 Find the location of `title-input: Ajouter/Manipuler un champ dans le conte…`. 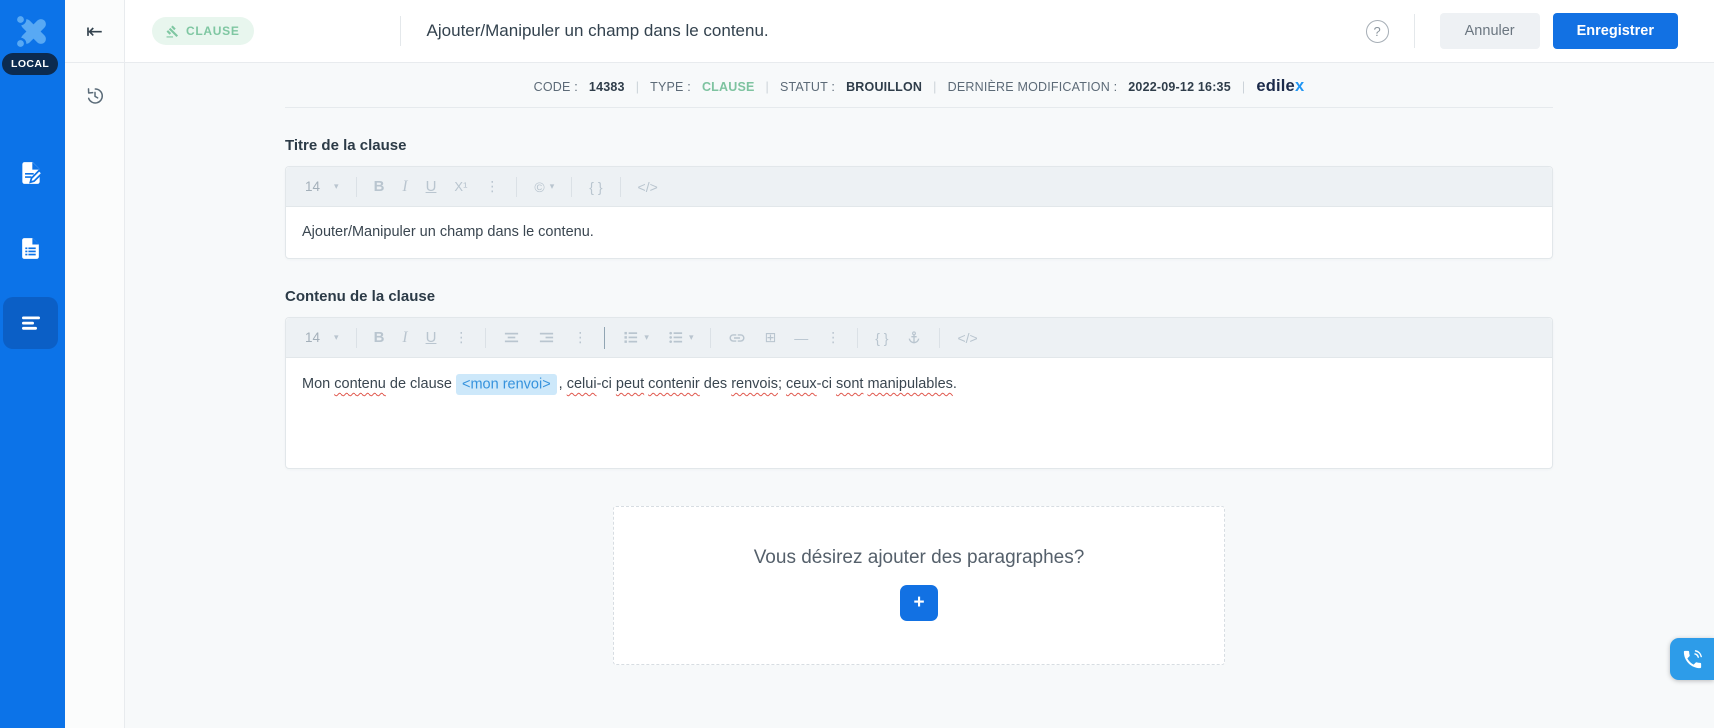

title-input: Ajouter/Manipuler un champ dans le conte… is located at coordinates (919, 232).